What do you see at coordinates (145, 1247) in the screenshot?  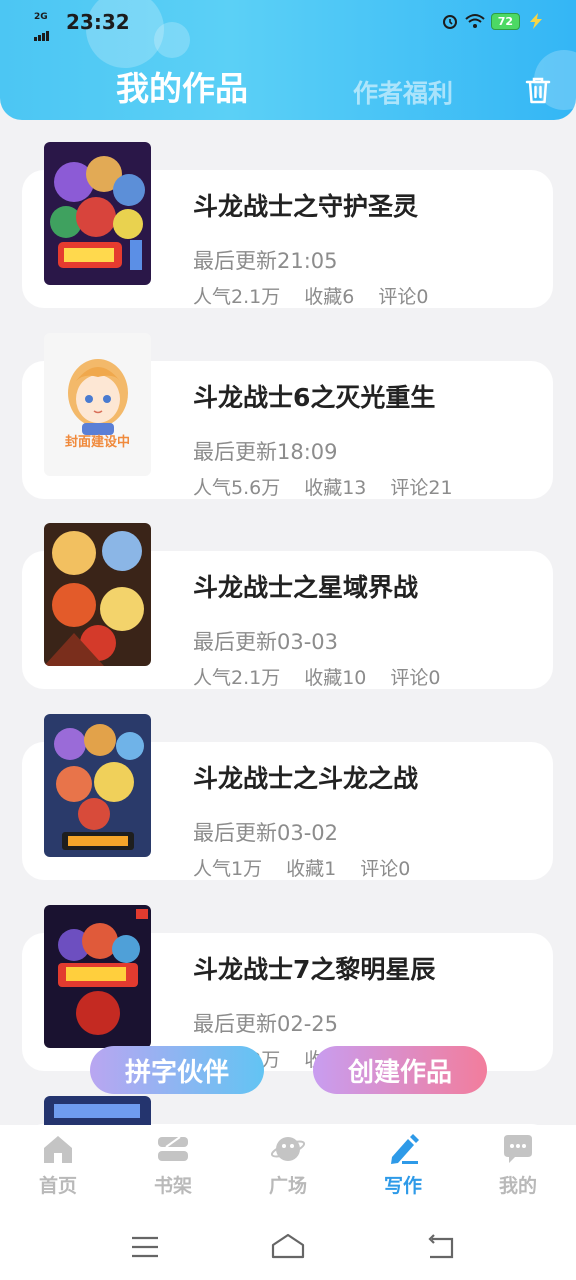 I see `menu-icon` at bounding box center [145, 1247].